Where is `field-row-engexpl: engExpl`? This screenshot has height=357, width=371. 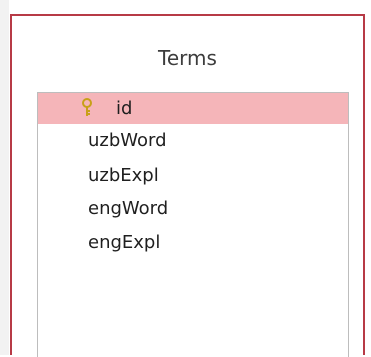
field-row-engexpl: engExpl is located at coordinates (193, 242).